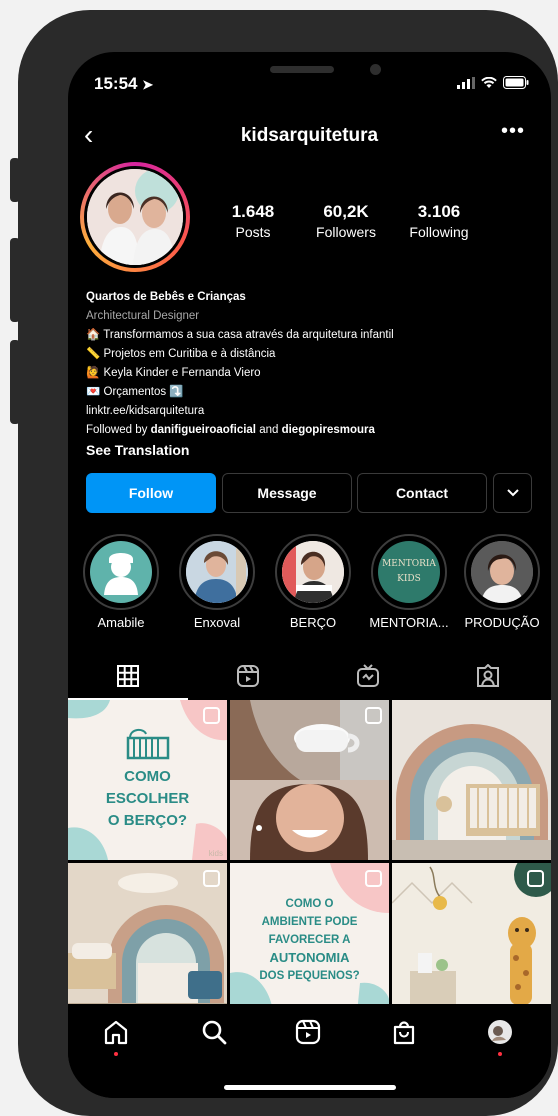 The height and width of the screenshot is (1116, 558). What do you see at coordinates (166, 297) in the screenshot?
I see `profile-name: Quartos de Bebês e Crianças` at bounding box center [166, 297].